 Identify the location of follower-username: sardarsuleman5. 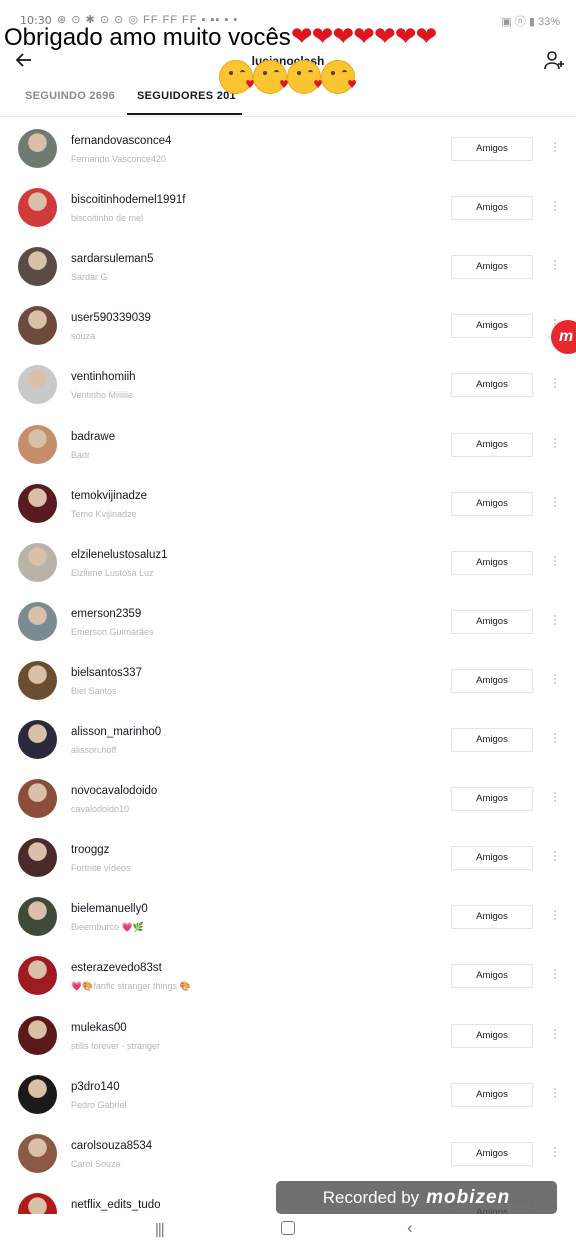
(112, 259).